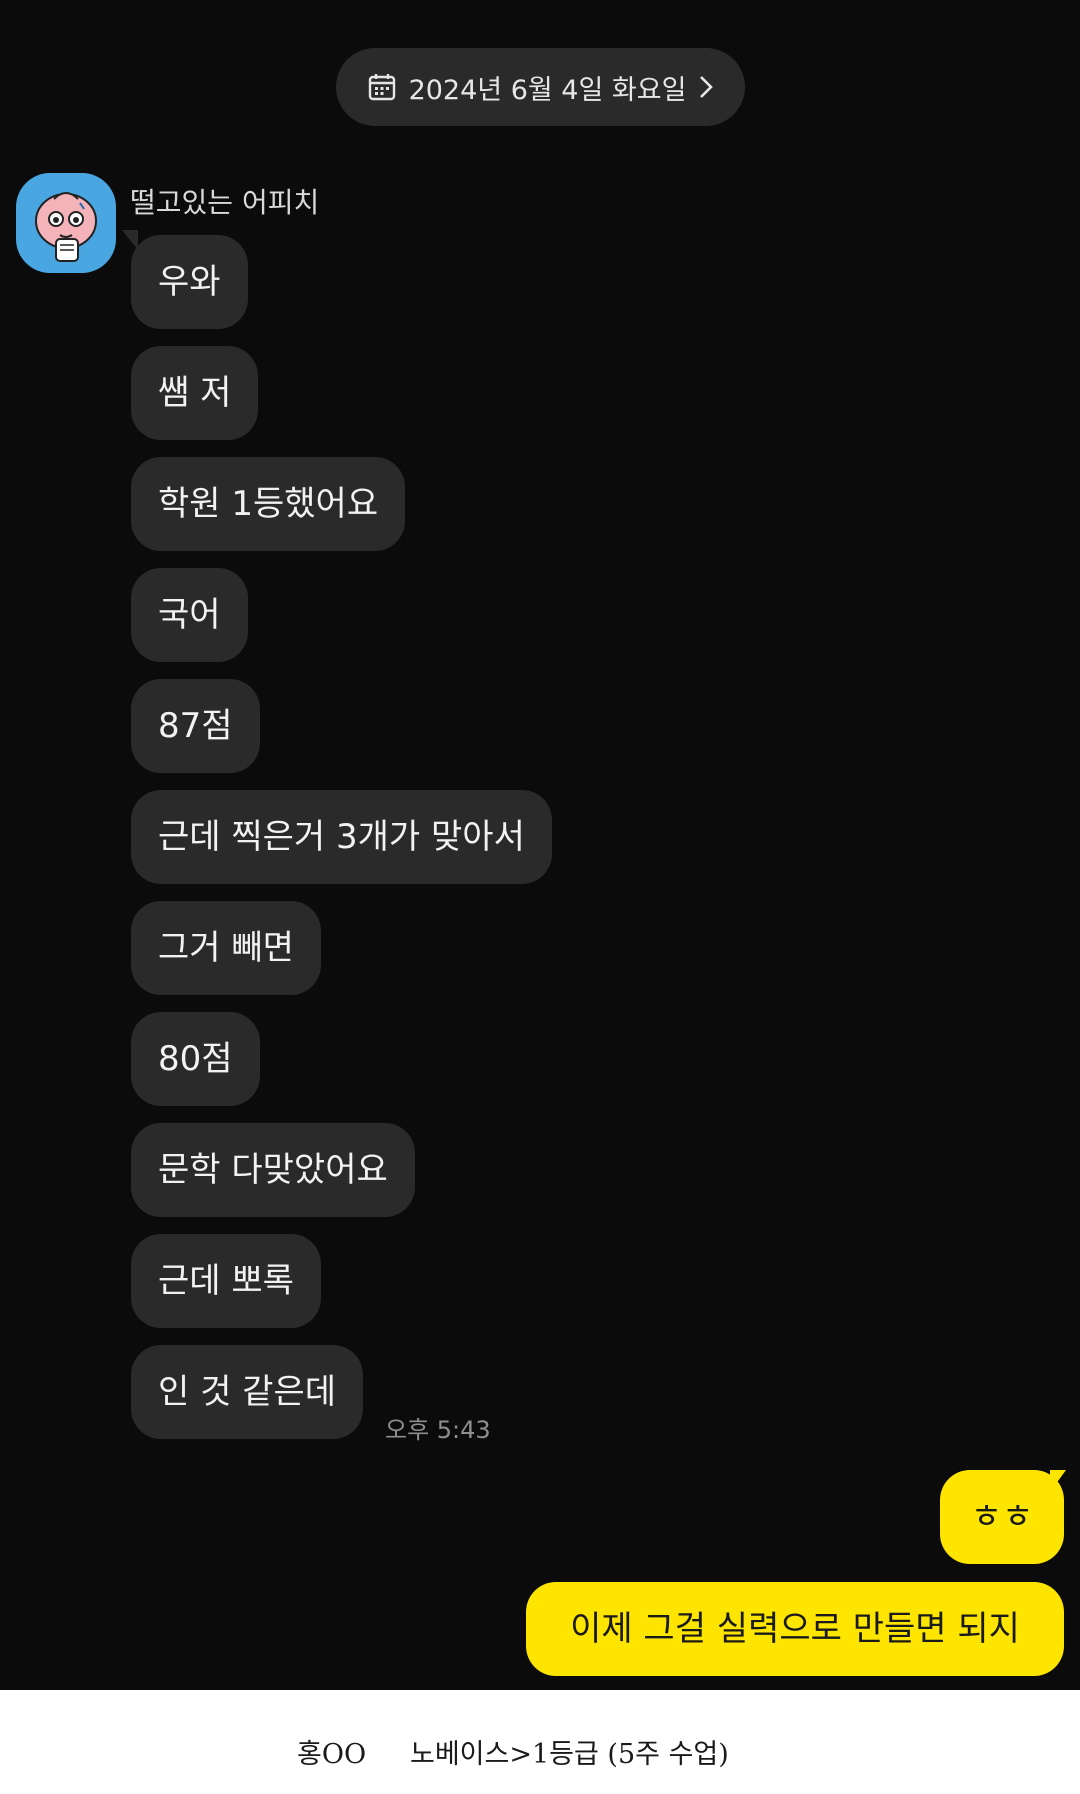  Describe the element at coordinates (706, 87) in the screenshot. I see `chevron-right-icon` at that location.